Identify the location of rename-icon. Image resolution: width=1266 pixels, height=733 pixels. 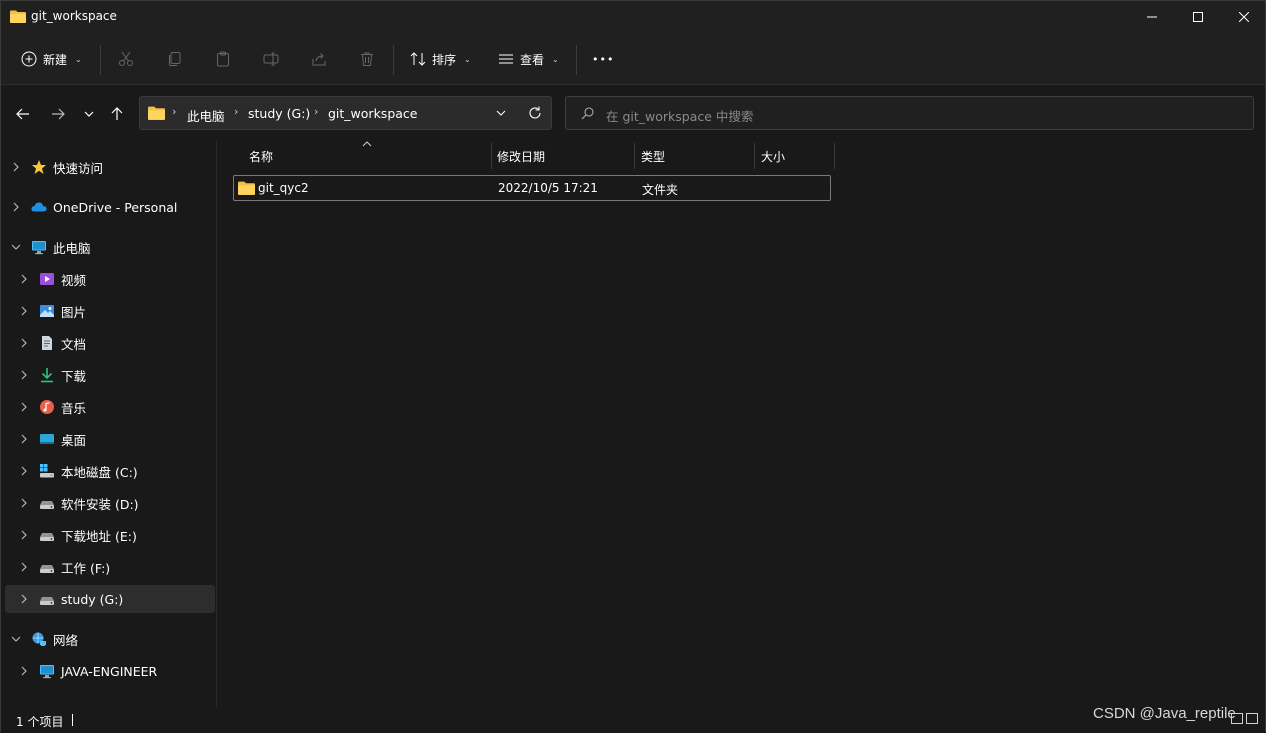
(271, 59).